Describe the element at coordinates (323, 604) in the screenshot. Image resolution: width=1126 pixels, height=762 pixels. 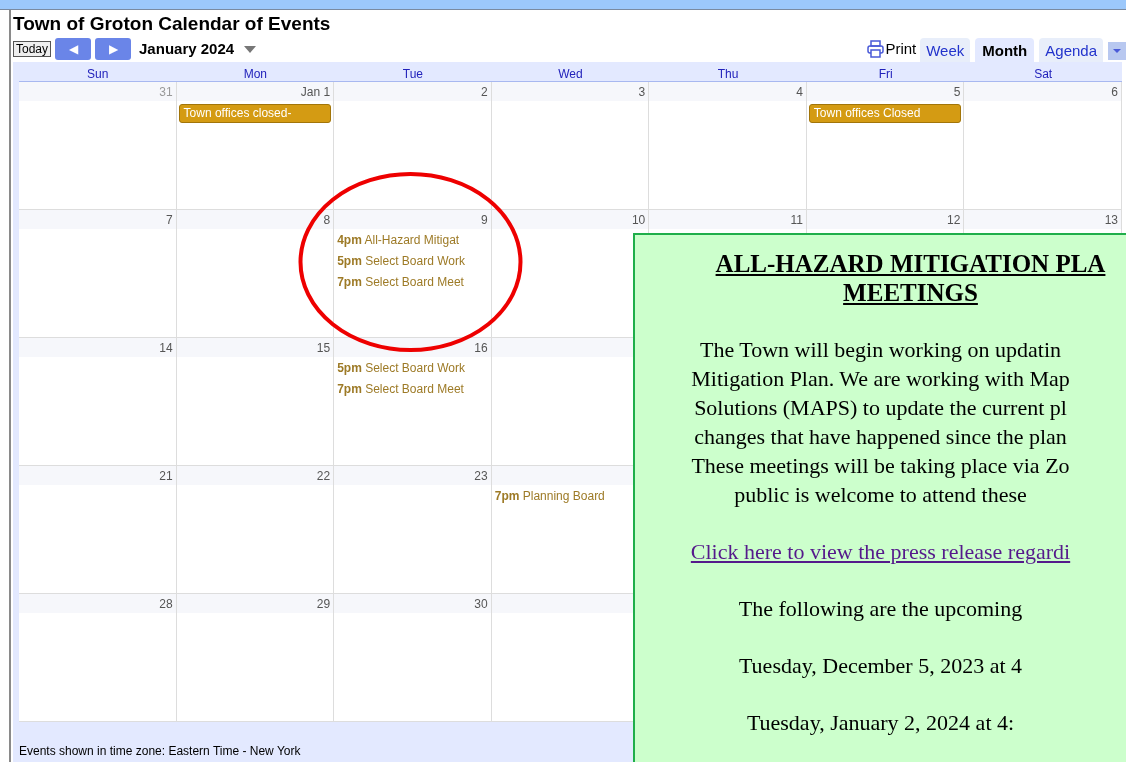
I see `day-number: 29` at that location.